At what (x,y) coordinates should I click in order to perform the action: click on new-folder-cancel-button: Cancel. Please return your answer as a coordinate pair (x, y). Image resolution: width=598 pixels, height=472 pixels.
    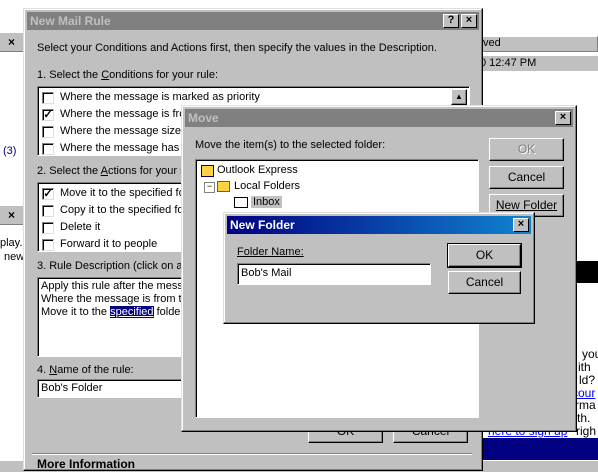
    Looking at the image, I should click on (484, 282).